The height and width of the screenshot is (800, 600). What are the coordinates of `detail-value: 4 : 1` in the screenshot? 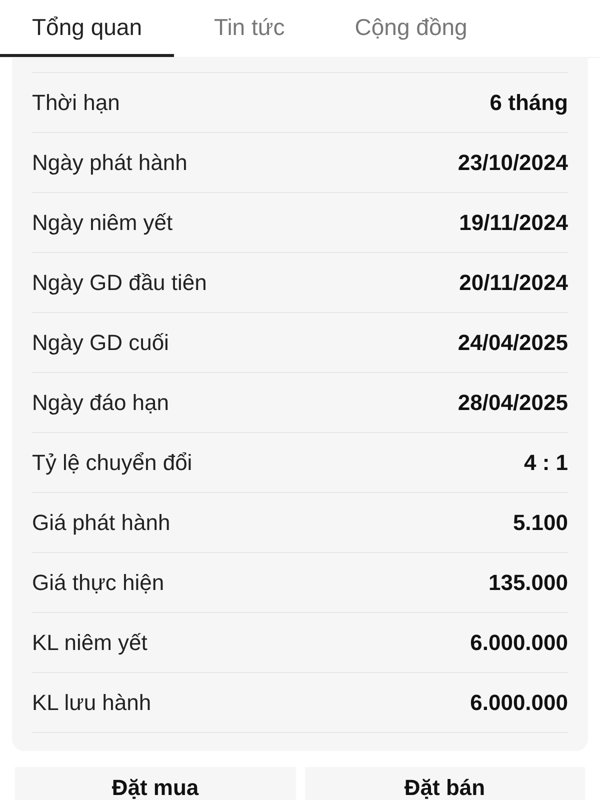 It's located at (546, 463).